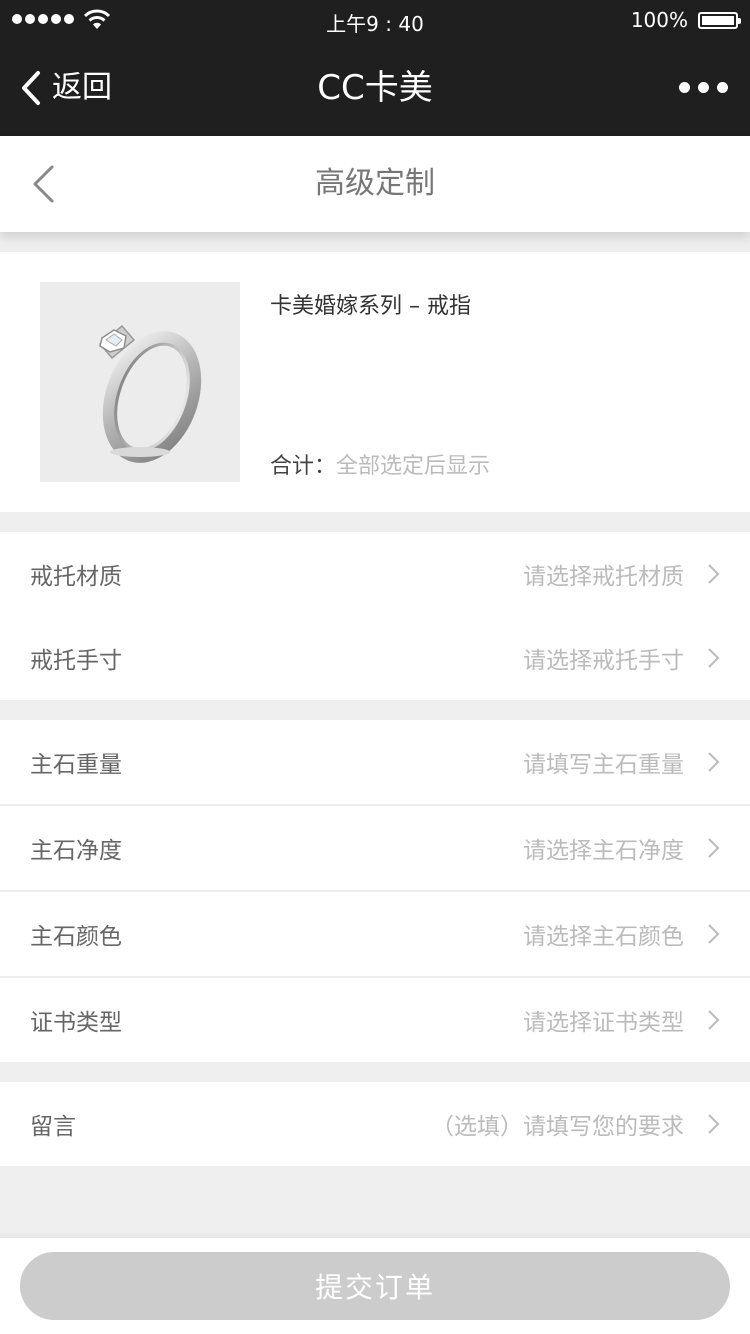  I want to click on product-name: 卡美婚嫁系列 – 戒指, so click(370, 306).